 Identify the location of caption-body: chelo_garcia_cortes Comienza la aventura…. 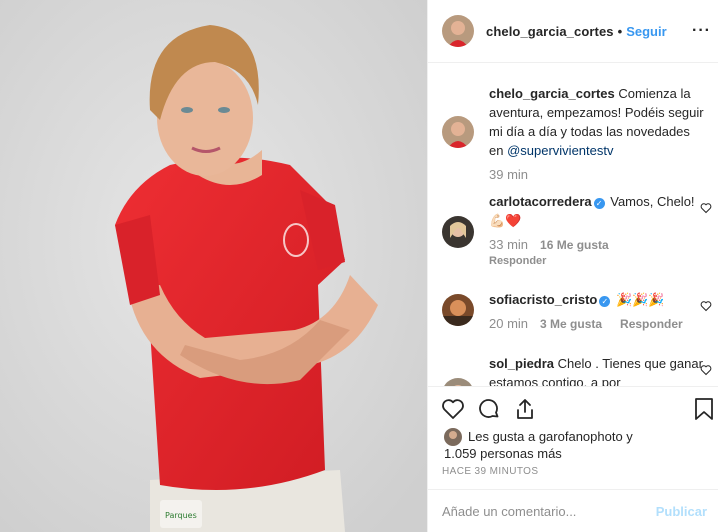
(596, 133).